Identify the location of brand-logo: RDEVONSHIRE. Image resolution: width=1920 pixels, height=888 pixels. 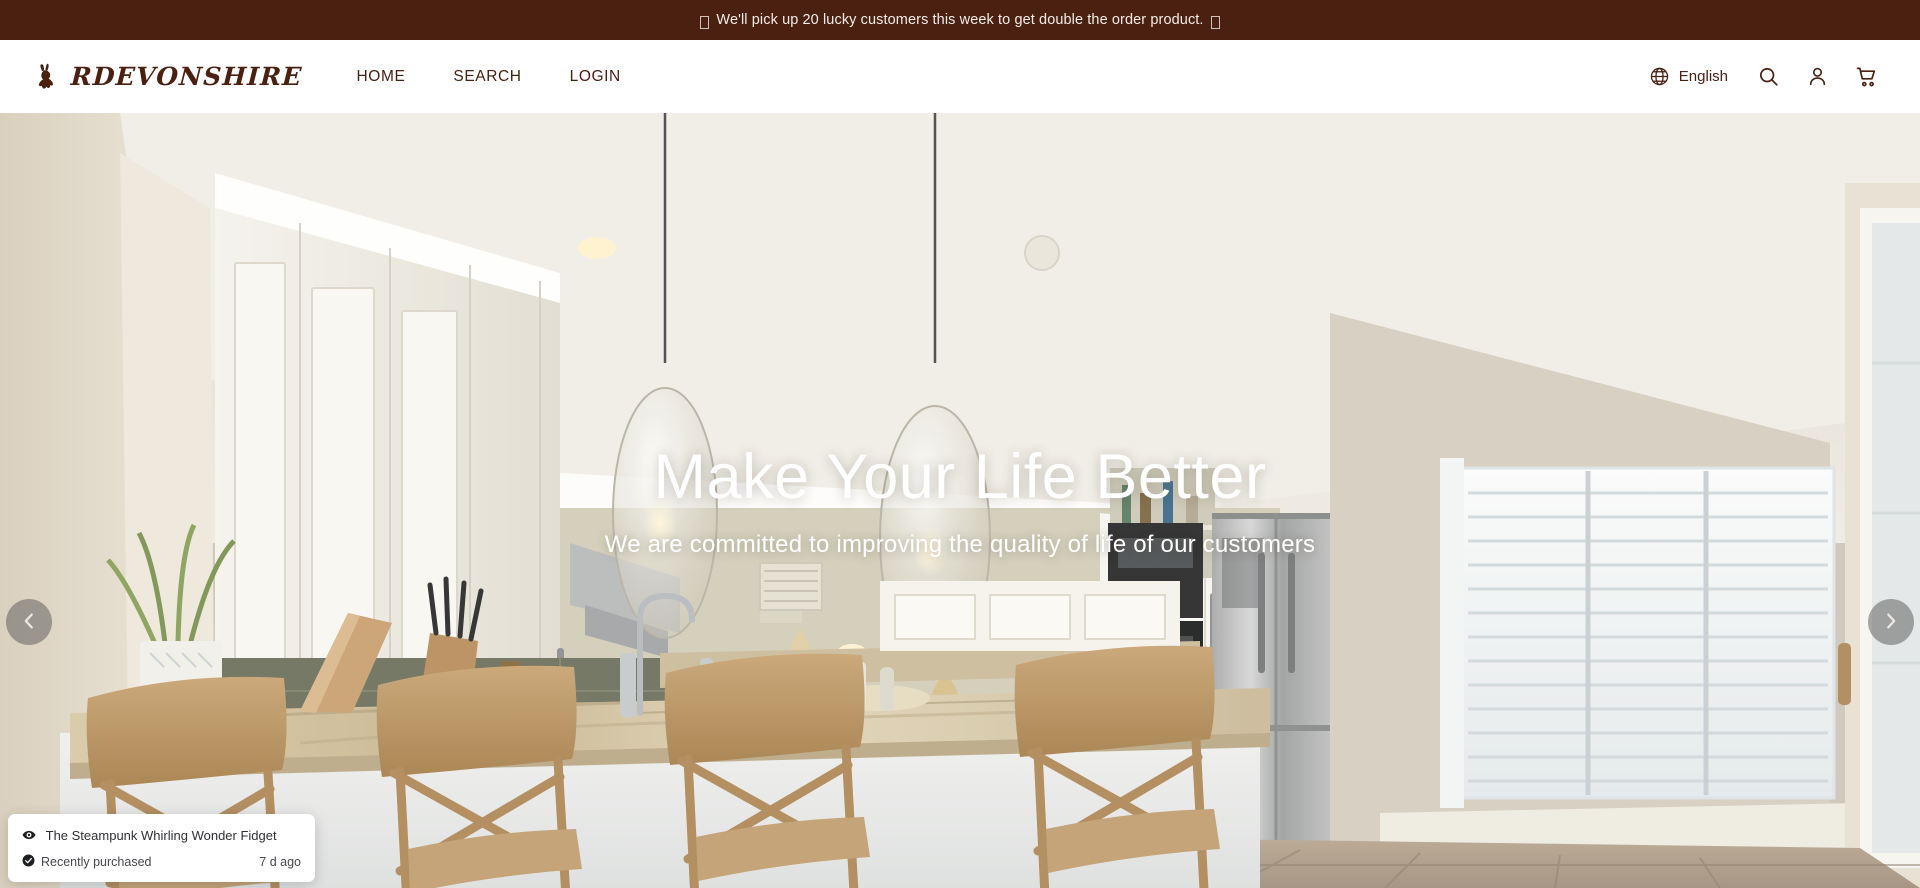
(169, 77).